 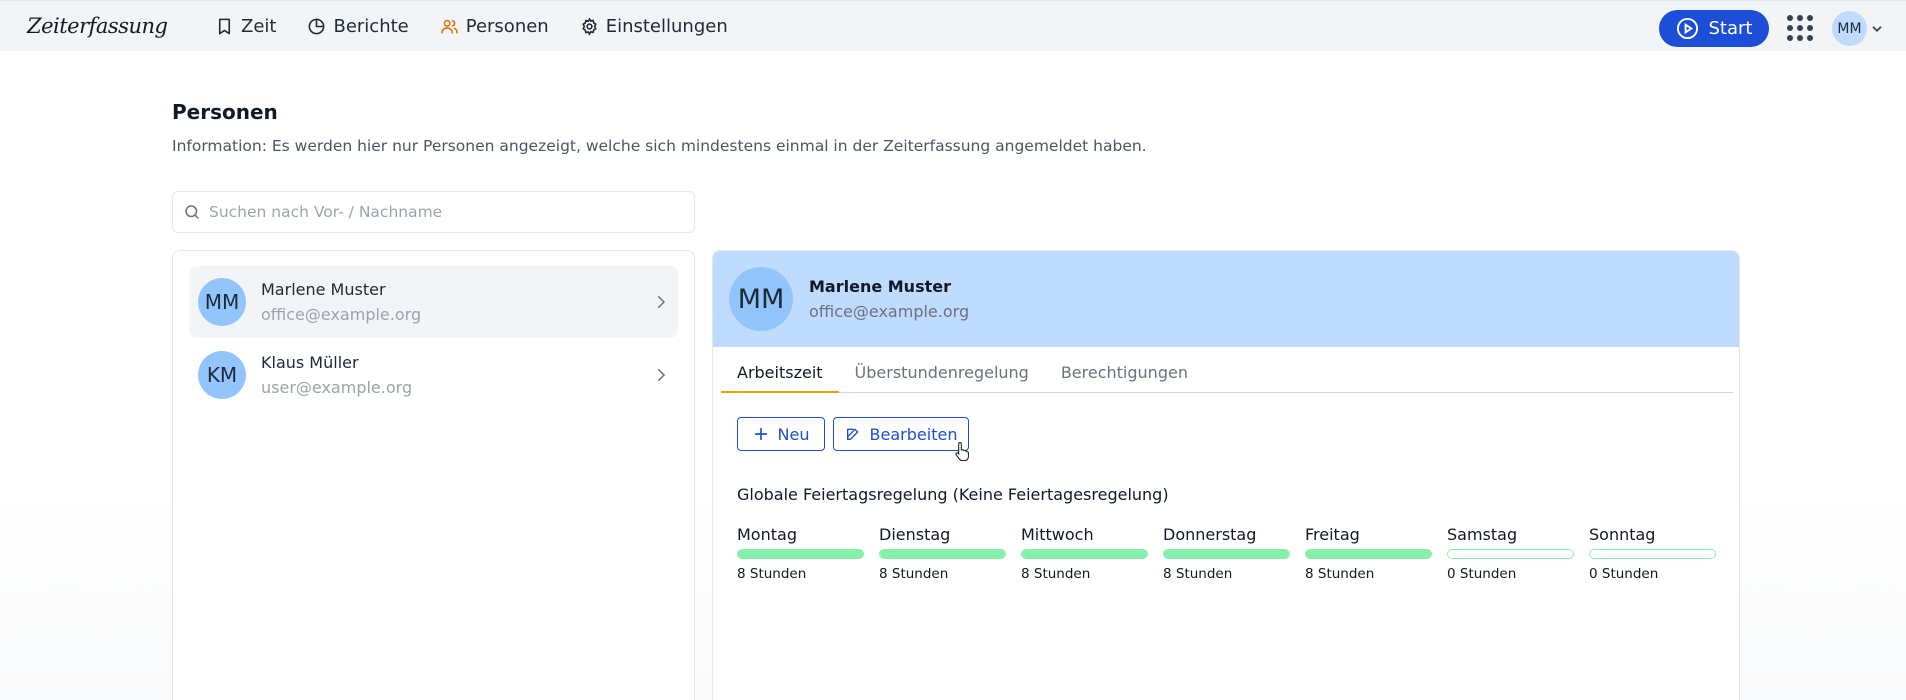 What do you see at coordinates (1730, 28) in the screenshot?
I see `start-button-label: Start` at bounding box center [1730, 28].